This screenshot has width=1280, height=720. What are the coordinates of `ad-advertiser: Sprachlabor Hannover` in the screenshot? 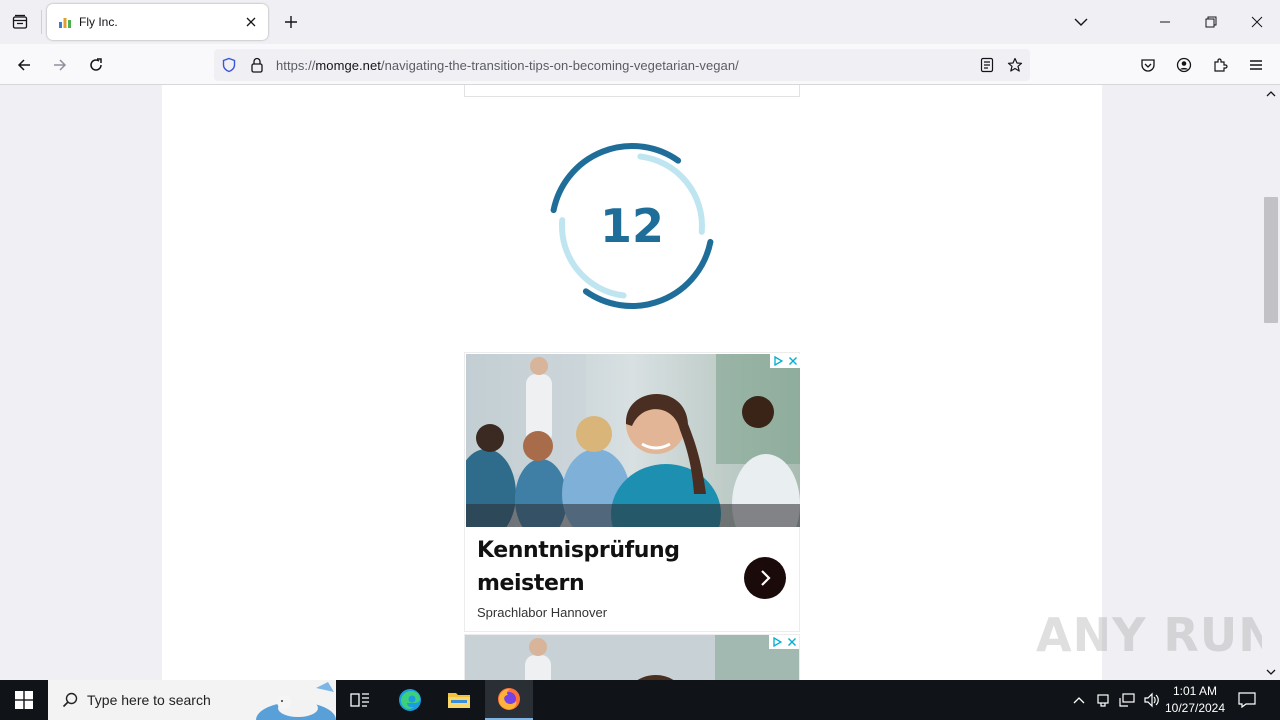 It's located at (542, 612).